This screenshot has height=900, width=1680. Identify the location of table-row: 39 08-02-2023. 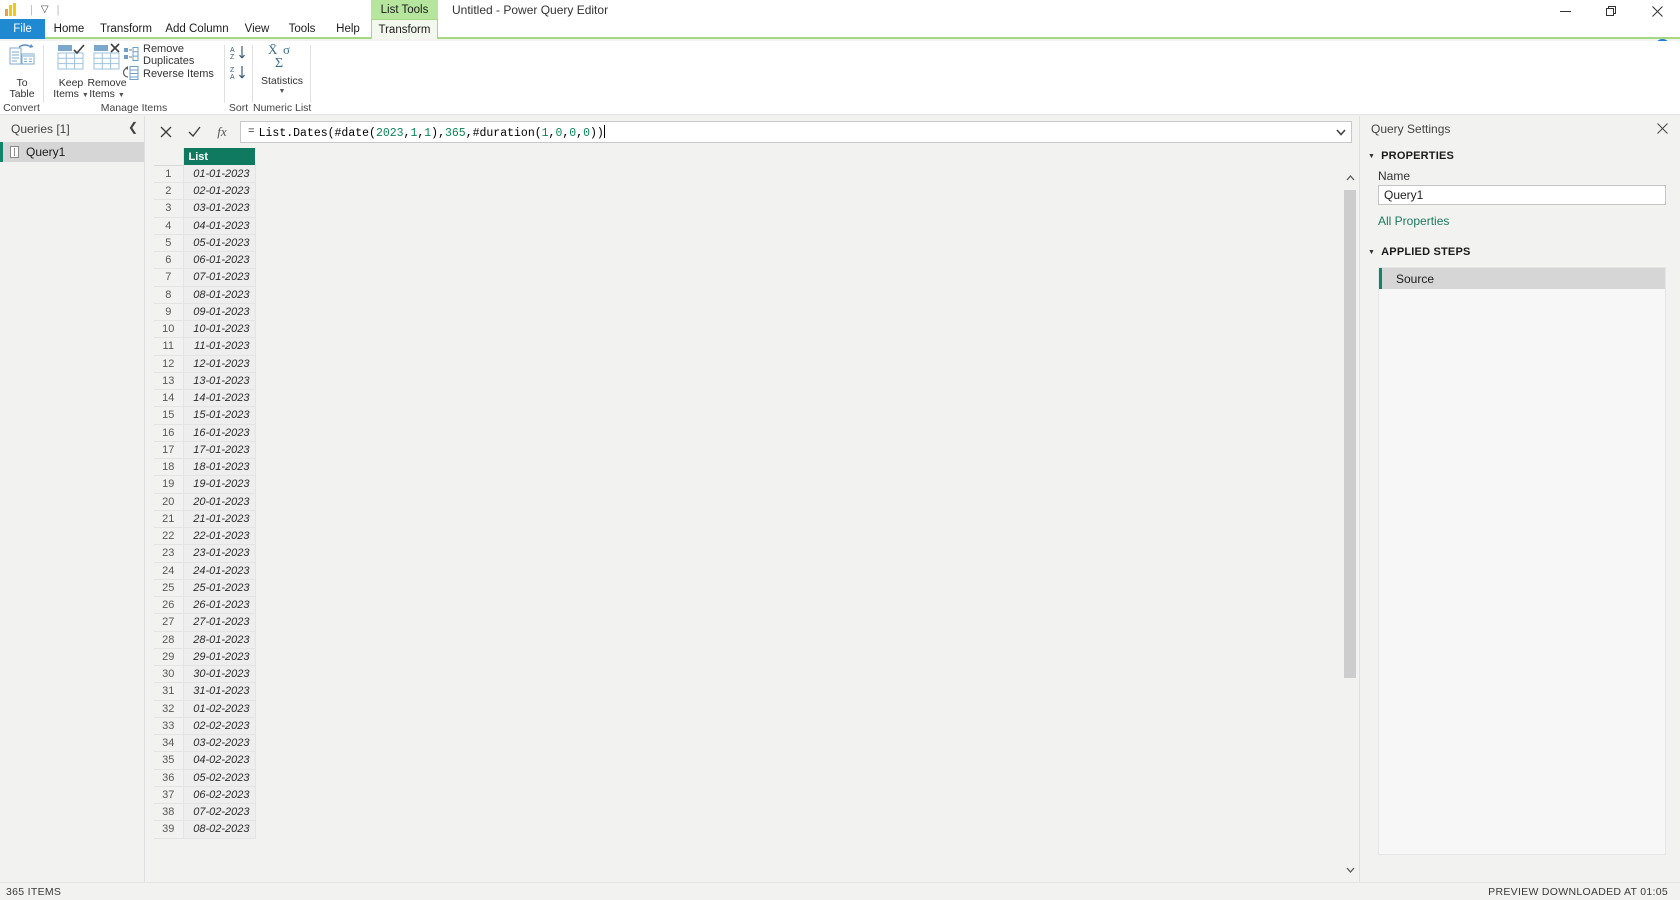
(205, 829).